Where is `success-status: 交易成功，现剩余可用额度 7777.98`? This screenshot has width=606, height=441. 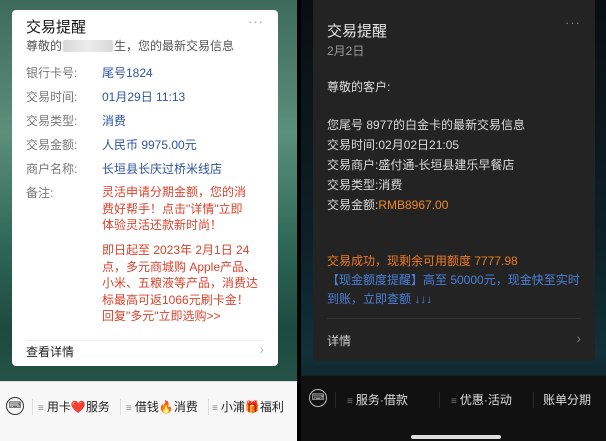
success-status: 交易成功，现剩余可用额度 7777.98 is located at coordinates (422, 261).